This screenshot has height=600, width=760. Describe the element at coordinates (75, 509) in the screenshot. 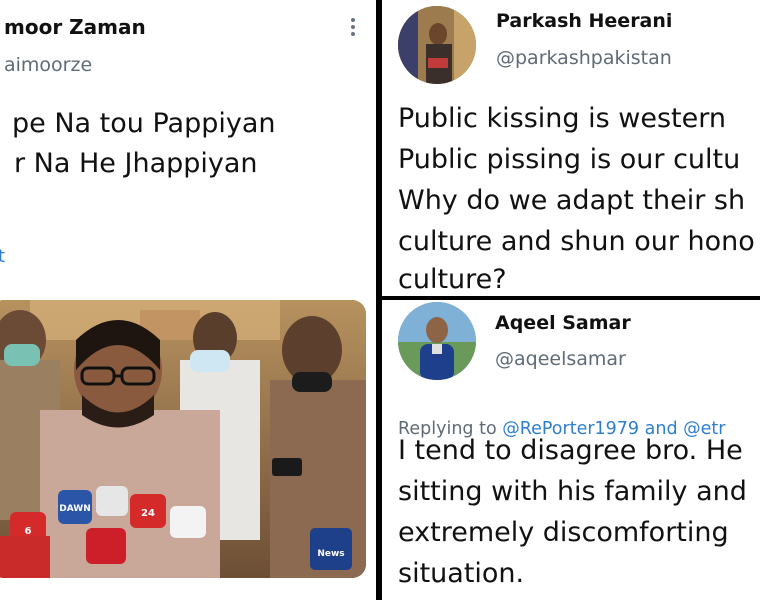

I see `mic-label-dawn: DAWN` at that location.